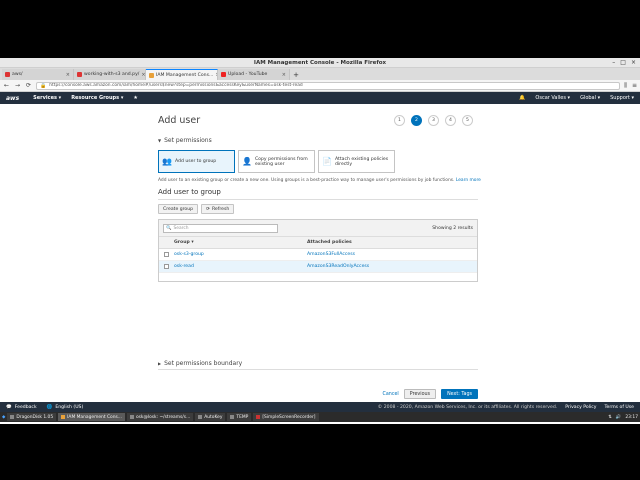 The height and width of the screenshot is (480, 640). I want to click on user-menu: Oscar Valles ▾, so click(552, 98).